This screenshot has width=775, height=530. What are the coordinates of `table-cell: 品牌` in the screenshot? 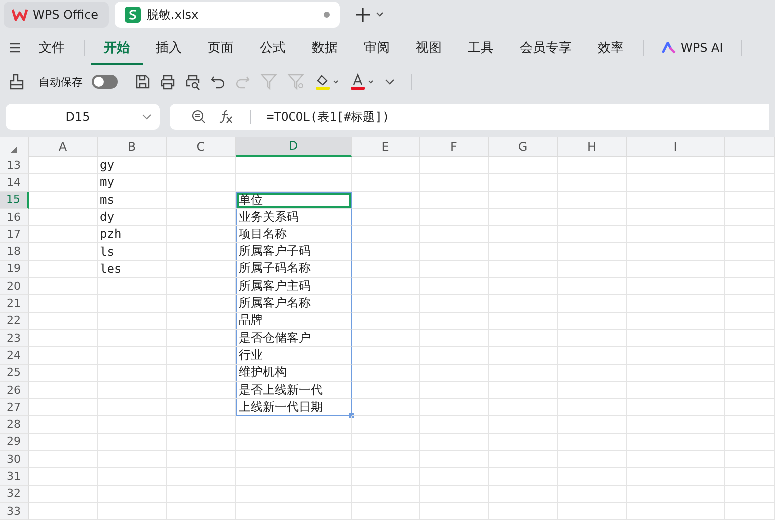 It's located at (294, 321).